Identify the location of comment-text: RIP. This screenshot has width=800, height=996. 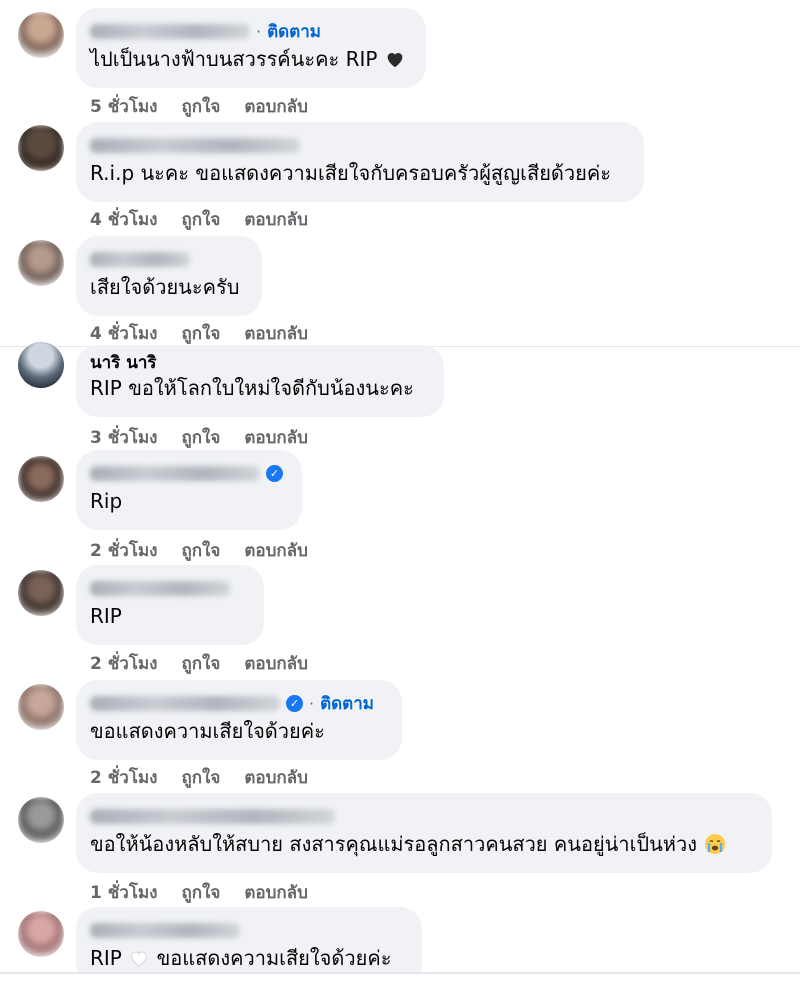
(106, 616).